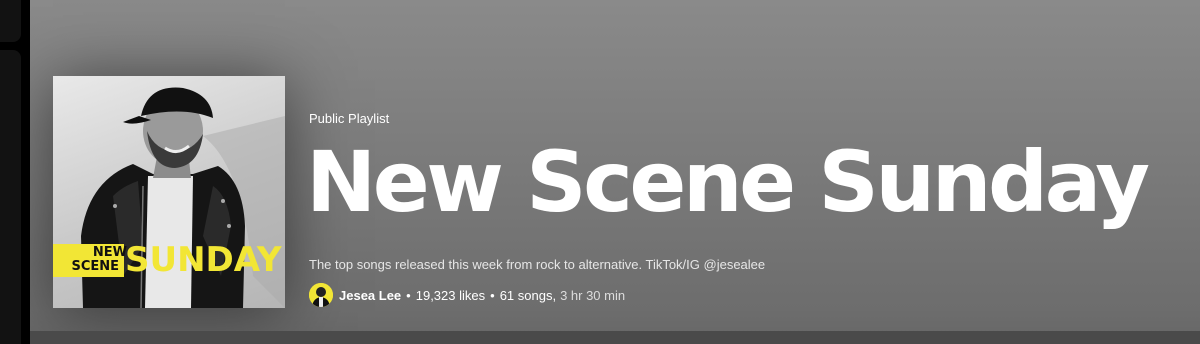  I want to click on owner-name-link: Jesea Lee, so click(370, 295).